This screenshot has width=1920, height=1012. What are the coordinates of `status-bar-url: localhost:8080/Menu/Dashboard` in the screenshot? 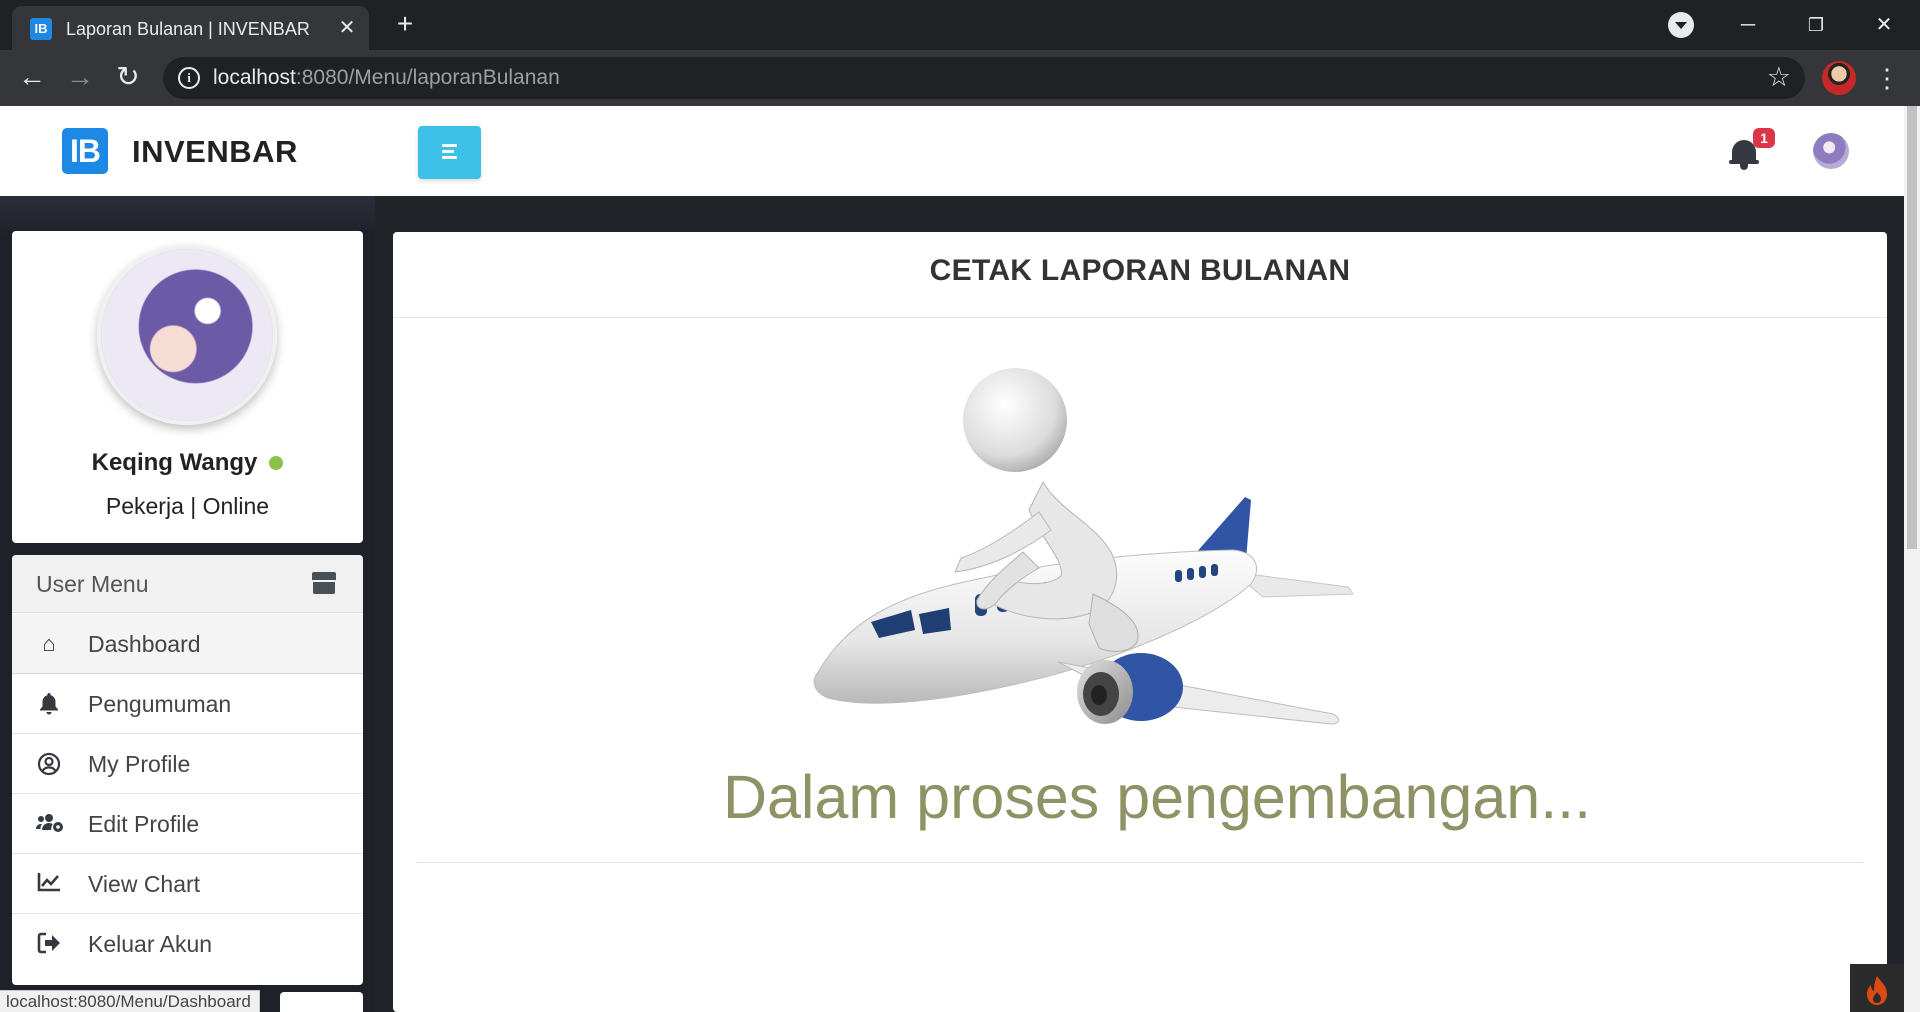 It's located at (130, 1001).